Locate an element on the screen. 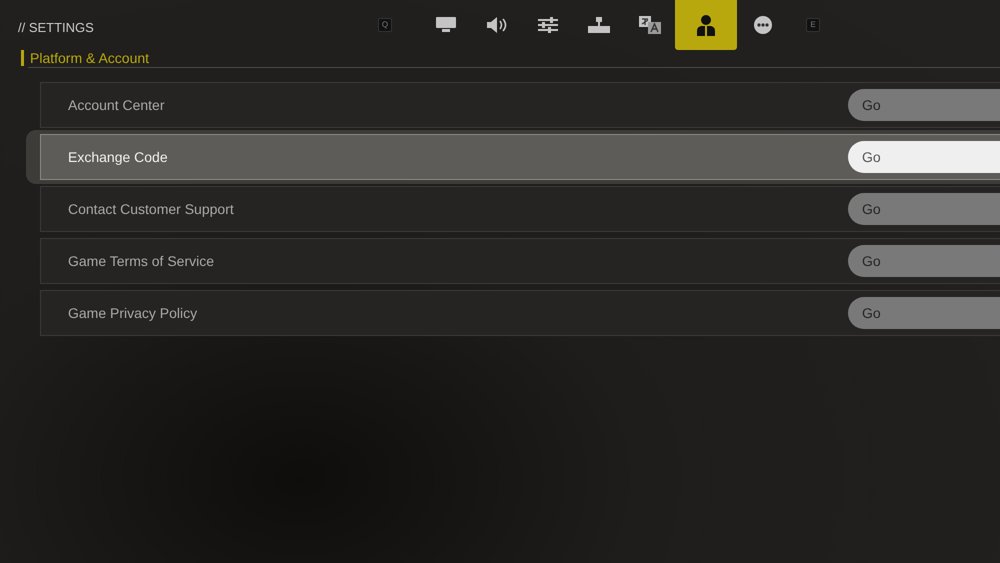  sliders-icon is located at coordinates (548, 25).